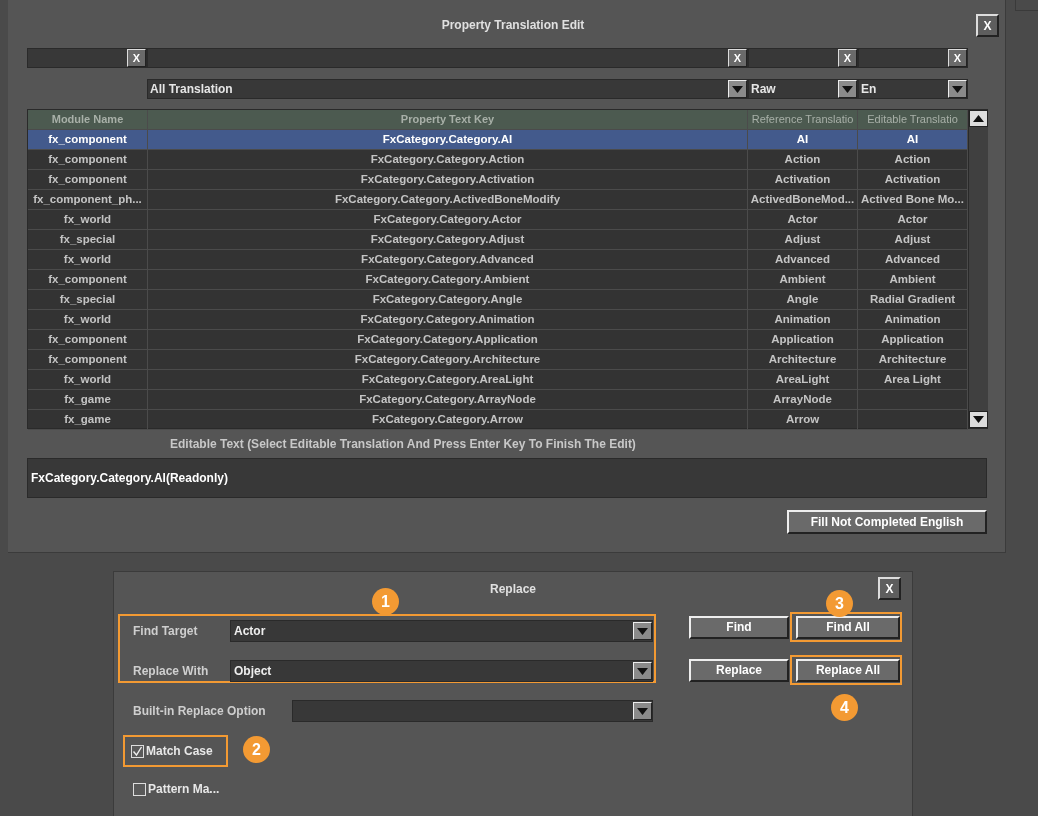  I want to click on combo-field: Actor, so click(441, 631).